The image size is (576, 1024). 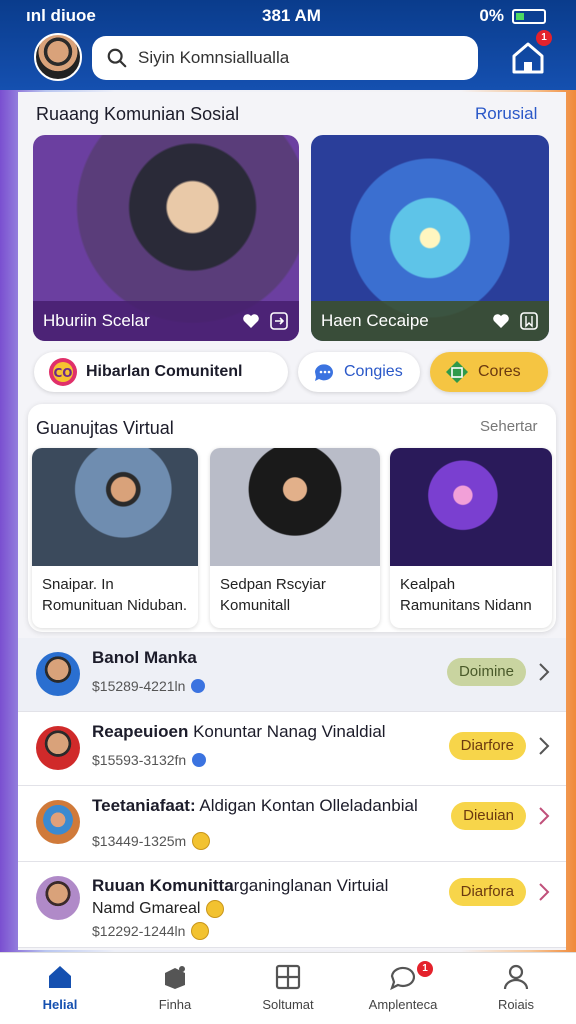 What do you see at coordinates (488, 816) in the screenshot?
I see `status-badge: Dieuian` at bounding box center [488, 816].